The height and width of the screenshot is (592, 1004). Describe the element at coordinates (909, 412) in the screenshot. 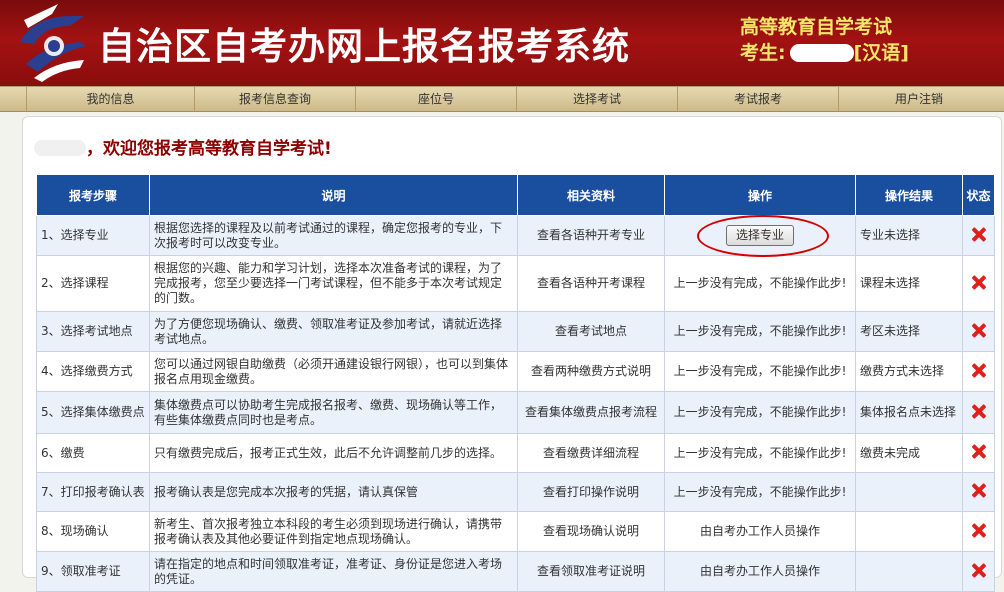

I see `operation-result: 集体报名点未选择` at that location.